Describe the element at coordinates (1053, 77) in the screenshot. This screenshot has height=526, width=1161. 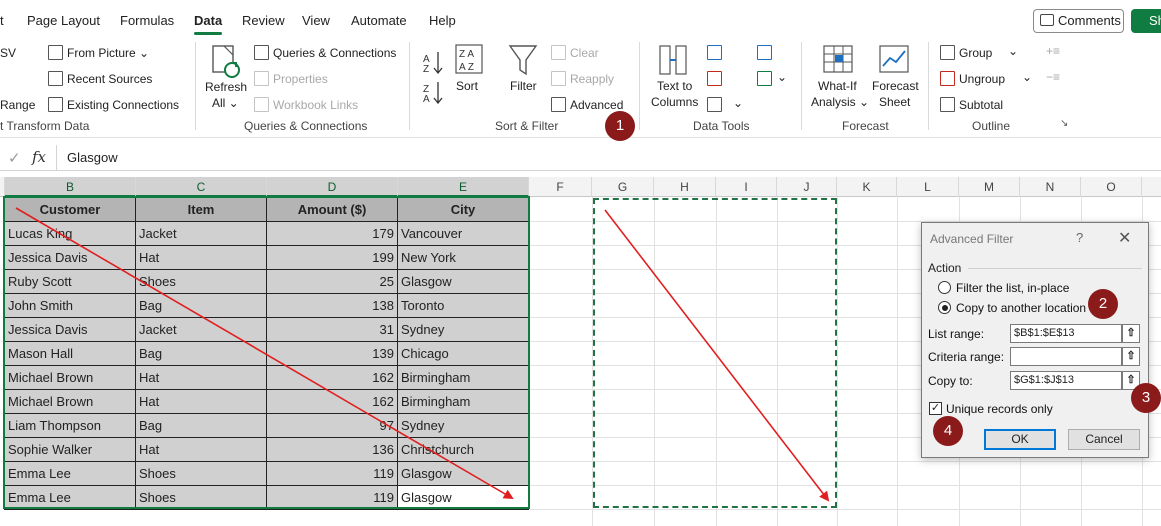
I see `hide-detail-icon: −≡` at that location.